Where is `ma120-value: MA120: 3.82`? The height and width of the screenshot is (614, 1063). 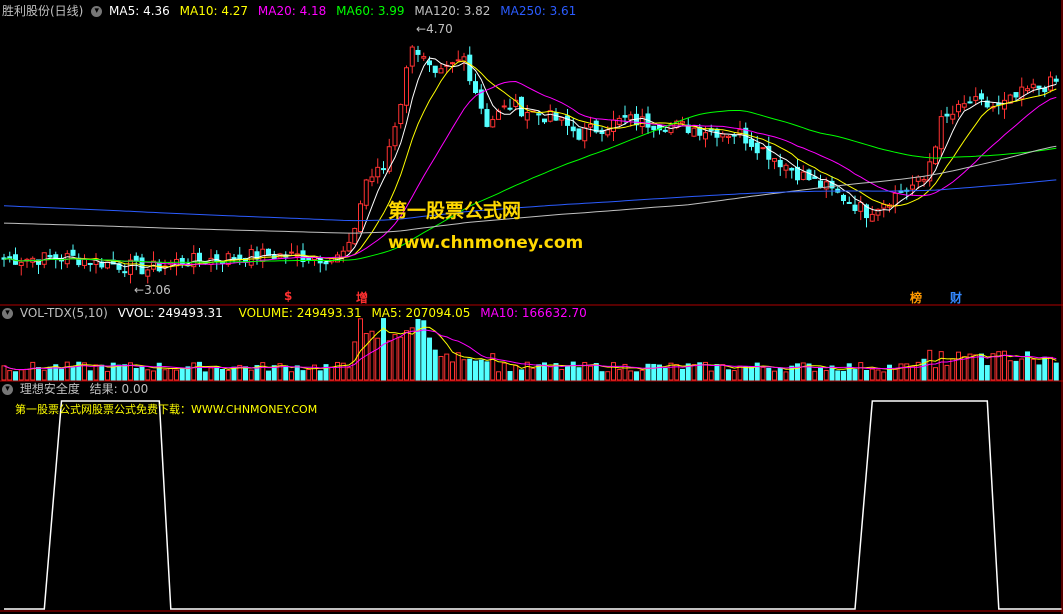
ma120-value: MA120: 3.82 is located at coordinates (452, 11).